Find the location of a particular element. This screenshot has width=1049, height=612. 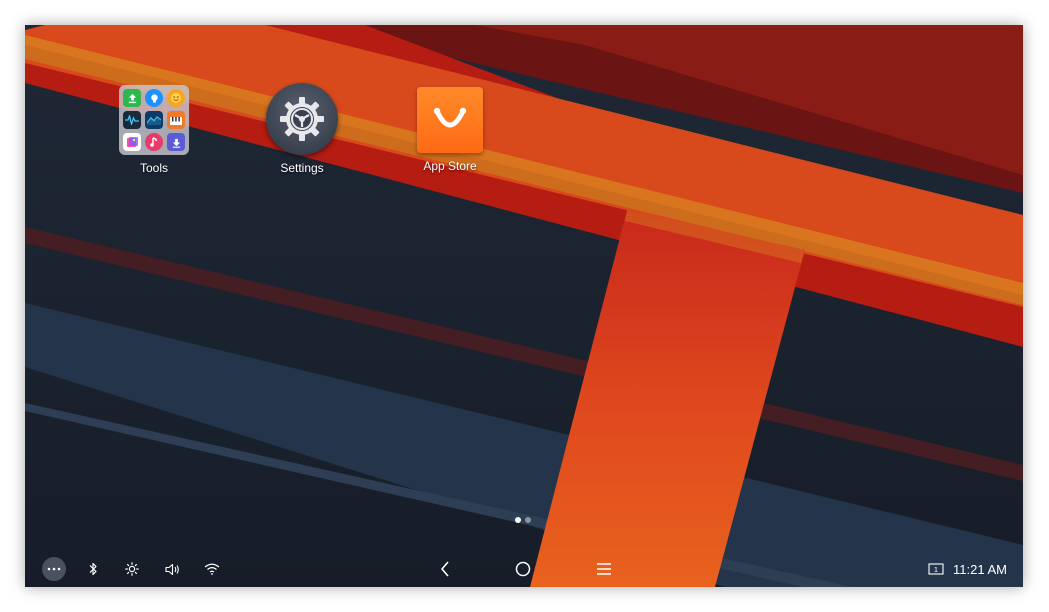

status-clock: 11:21 AM is located at coordinates (980, 569).